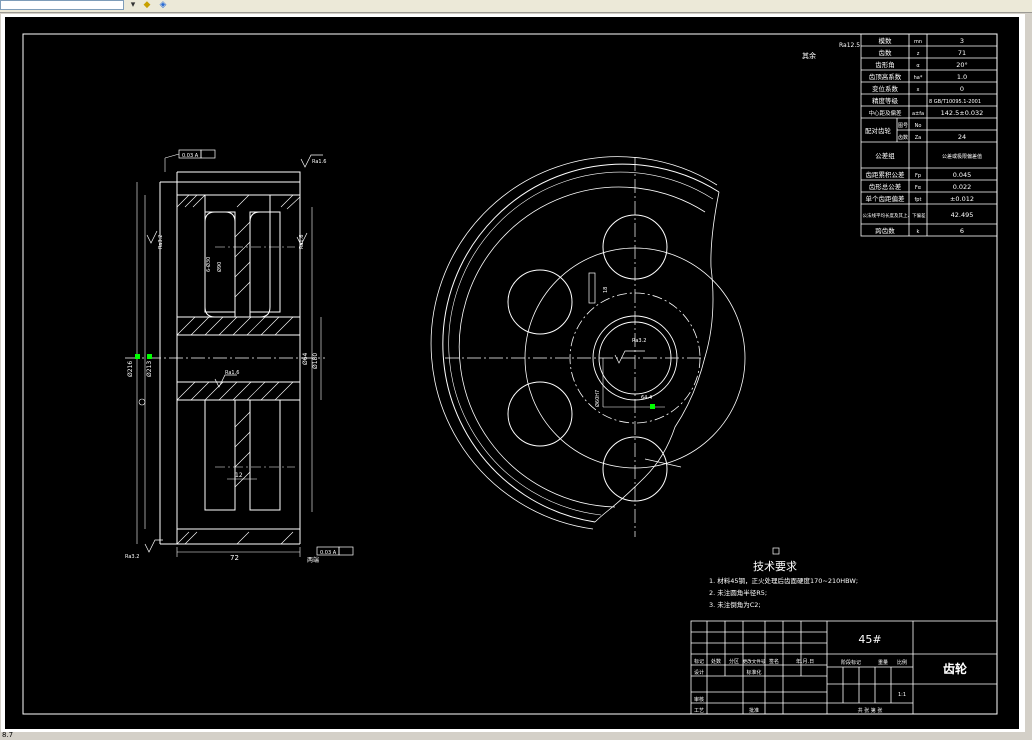  Describe the element at coordinates (885, 100) in the screenshot. I see `param-name: 精度等级` at that location.